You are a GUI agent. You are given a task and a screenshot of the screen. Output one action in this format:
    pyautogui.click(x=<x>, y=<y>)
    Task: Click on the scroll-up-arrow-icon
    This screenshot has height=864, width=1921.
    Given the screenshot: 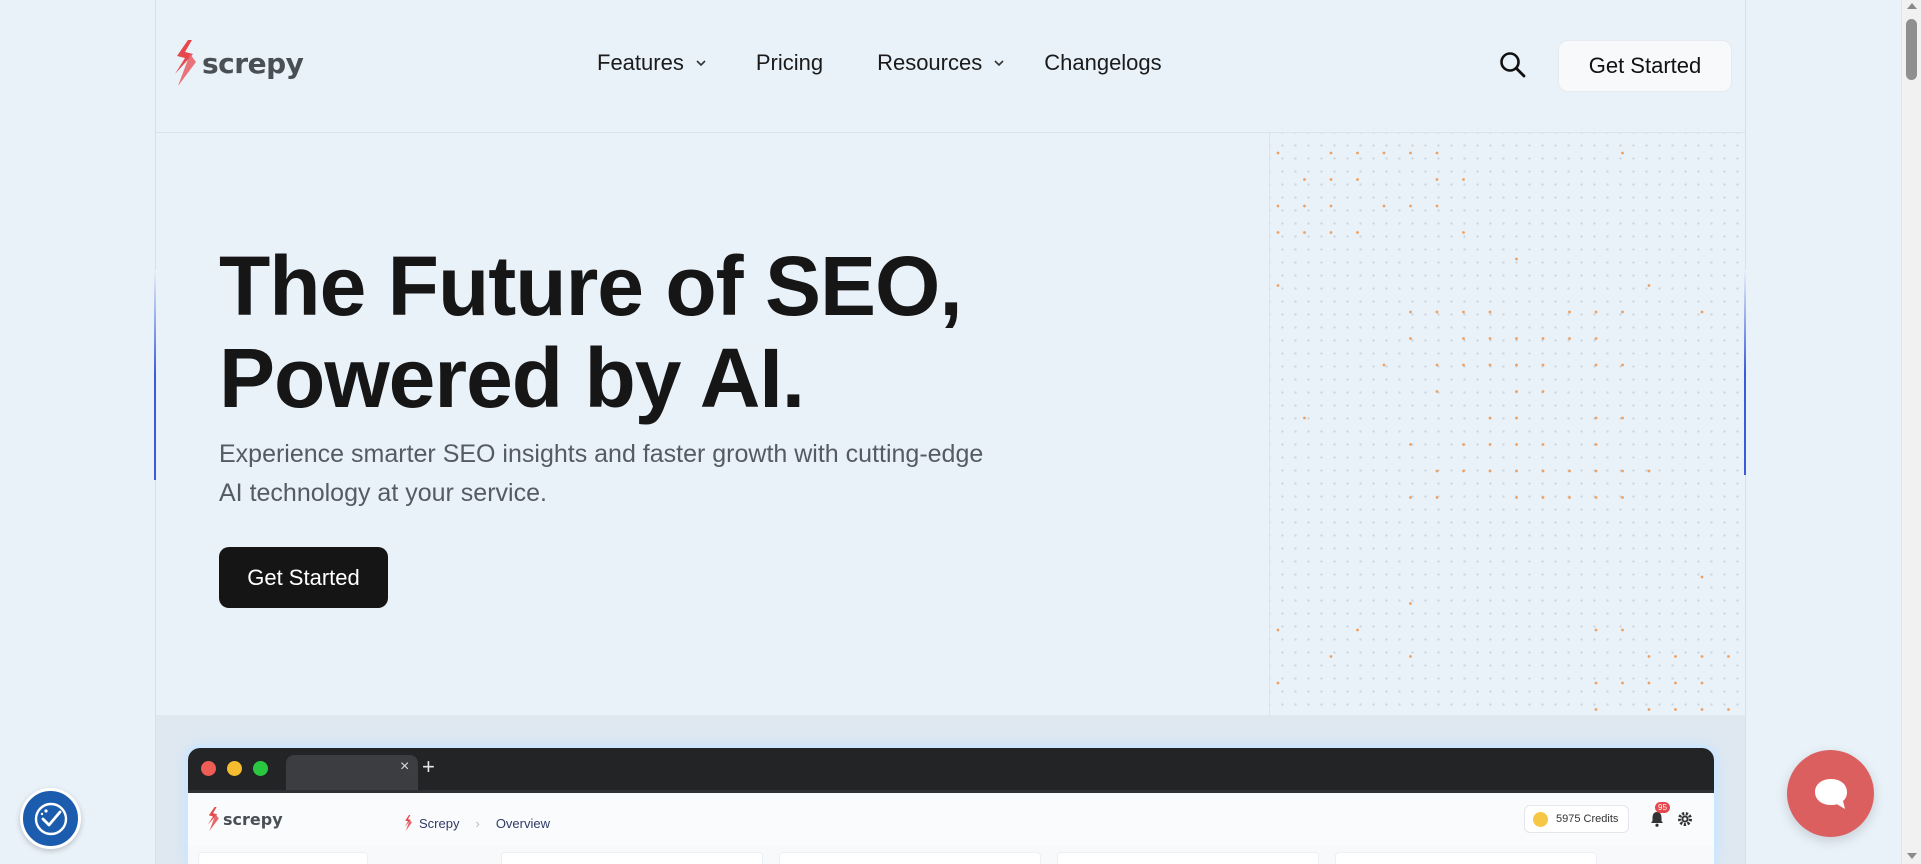 What is the action you would take?
    pyautogui.click(x=1912, y=6)
    